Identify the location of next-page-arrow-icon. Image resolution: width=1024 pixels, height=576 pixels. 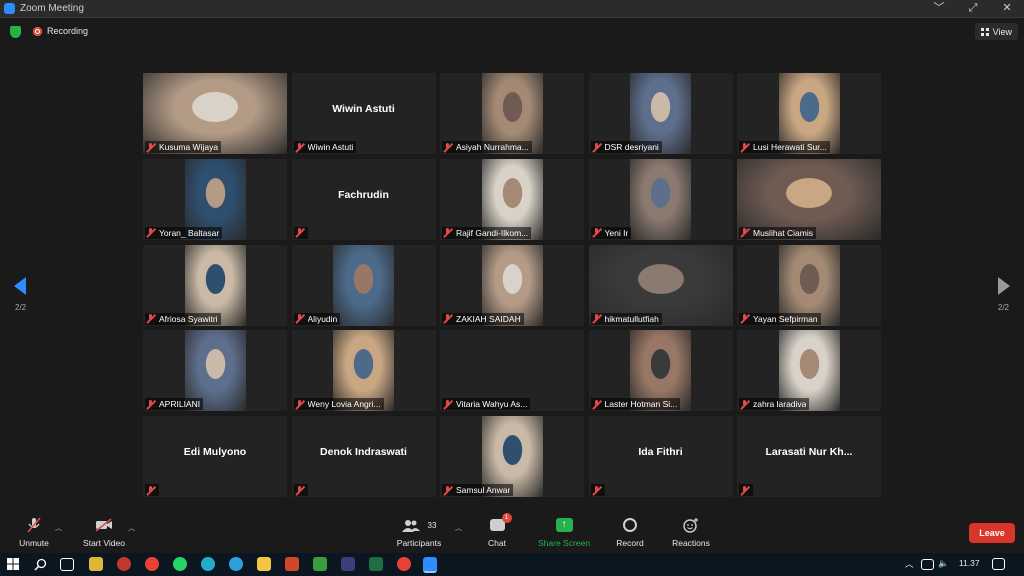
(1004, 286).